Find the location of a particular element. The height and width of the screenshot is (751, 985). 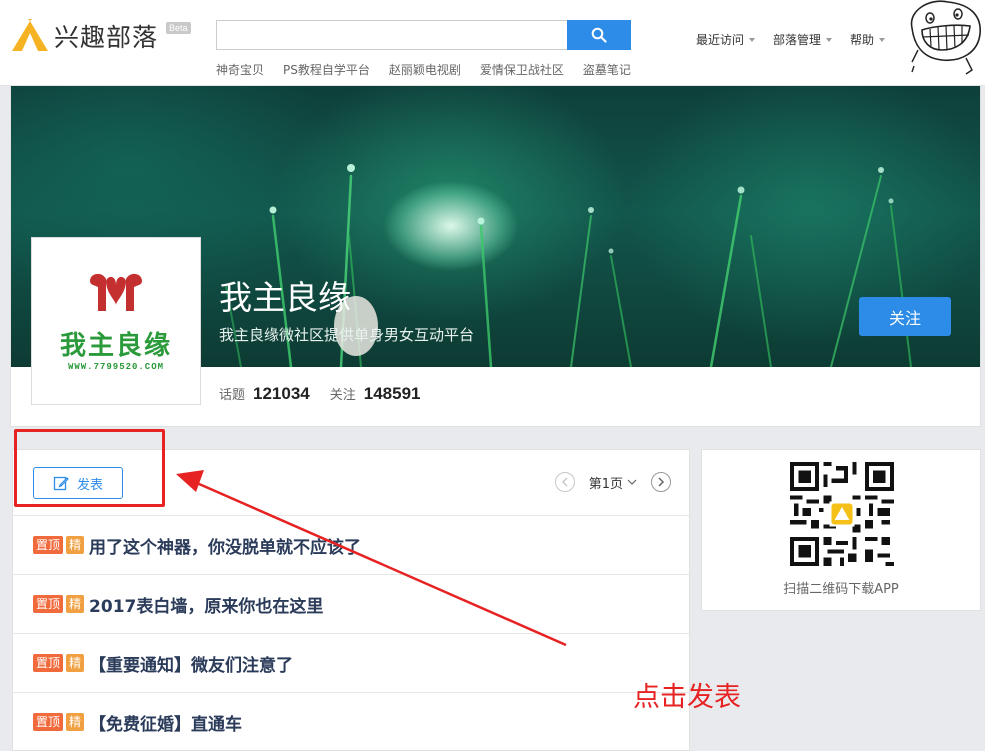

hot-search-links: 神奇宝贝 PS教程自学平台 赵丽颖电视剧 爱情保卫战社区 盗墓笔记 is located at coordinates (423, 69).